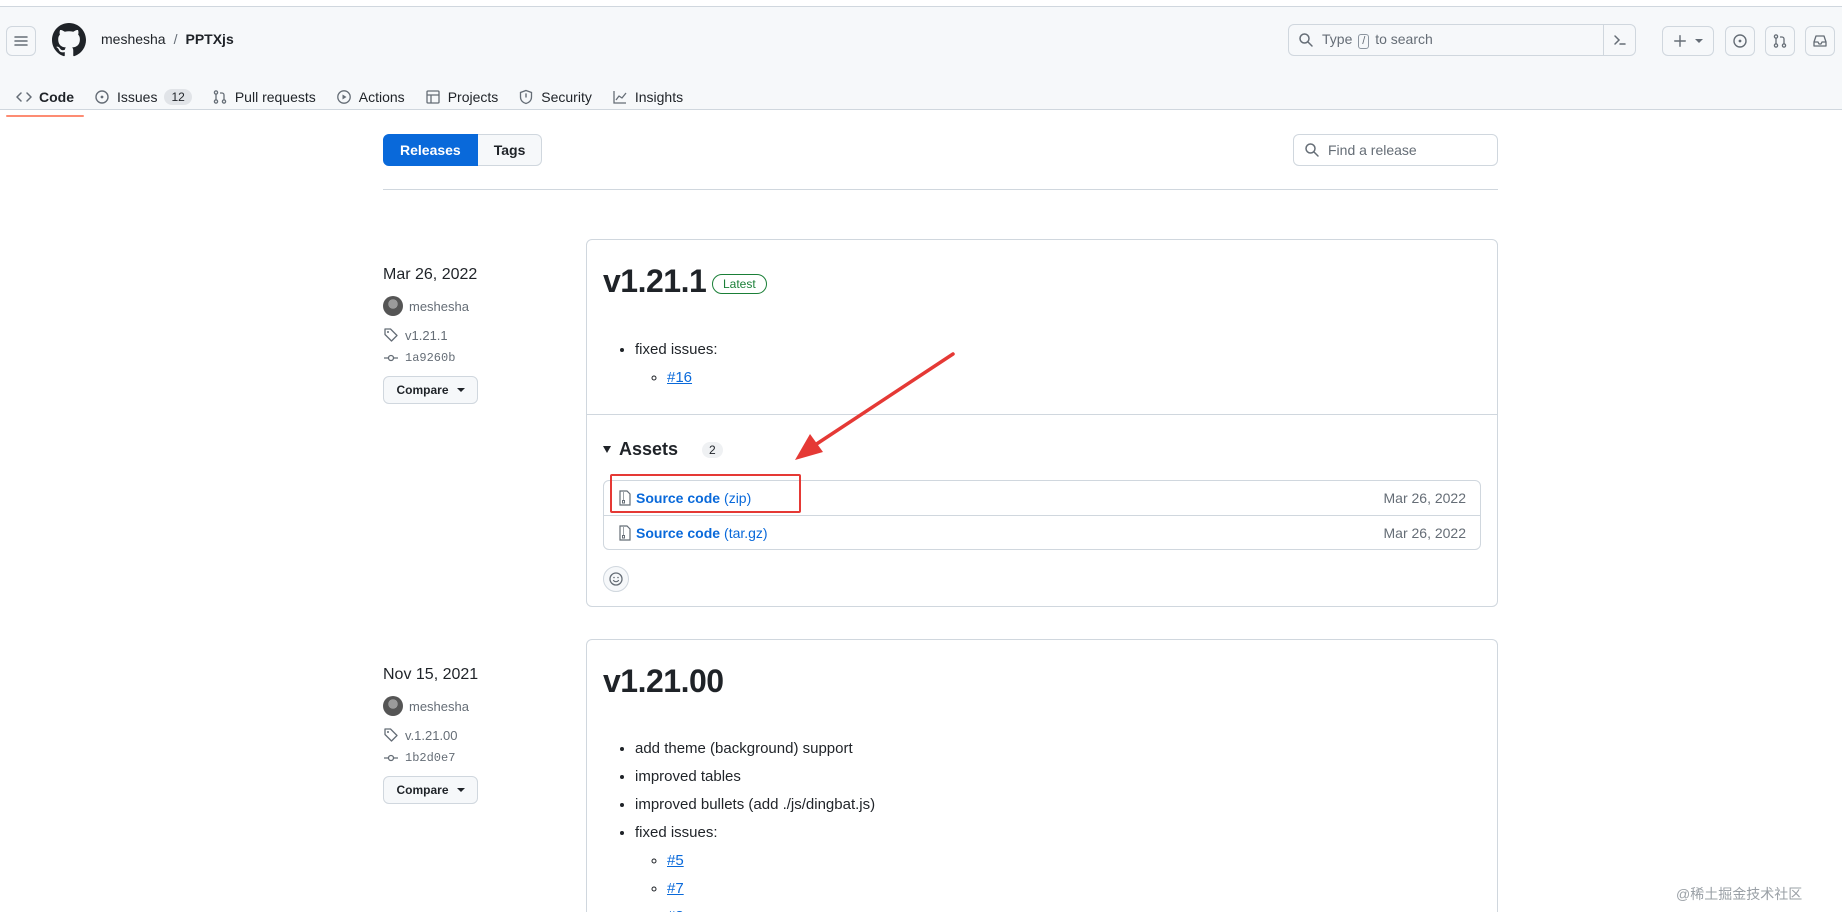  I want to click on list-item: fixed issues: #5 #7 #8, so click(755, 865).